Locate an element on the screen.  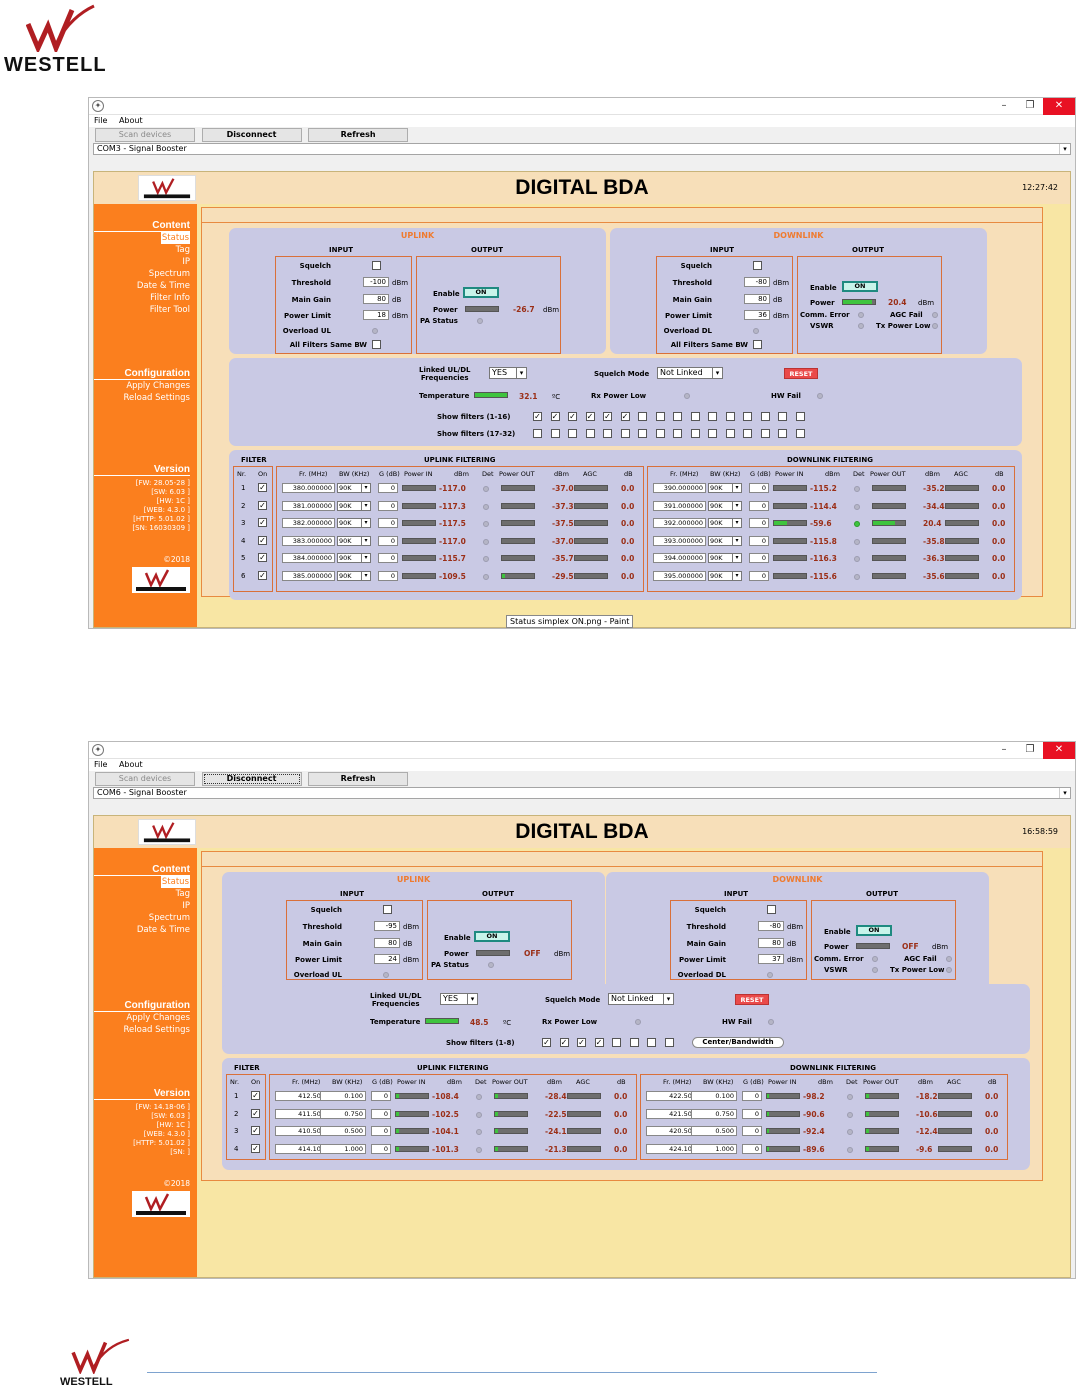
device-select: COM3 - Signal Booster ▾ is located at coordinates (582, 149).